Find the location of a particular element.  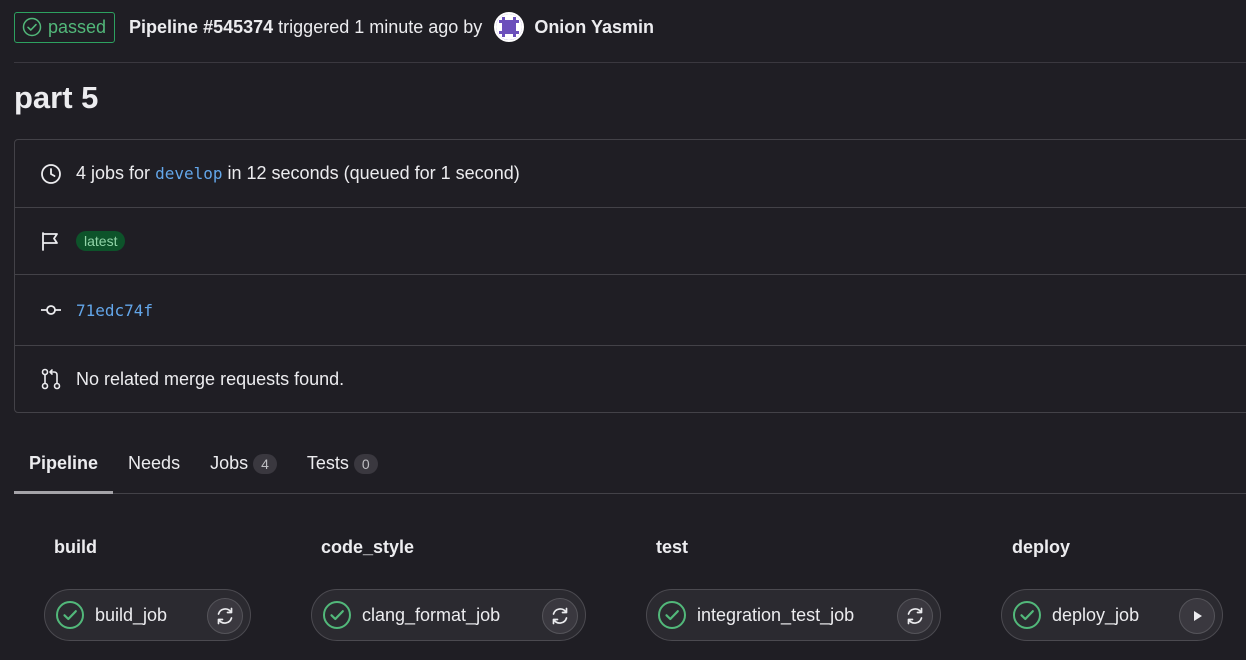

status-badge: passed is located at coordinates (65, 27).